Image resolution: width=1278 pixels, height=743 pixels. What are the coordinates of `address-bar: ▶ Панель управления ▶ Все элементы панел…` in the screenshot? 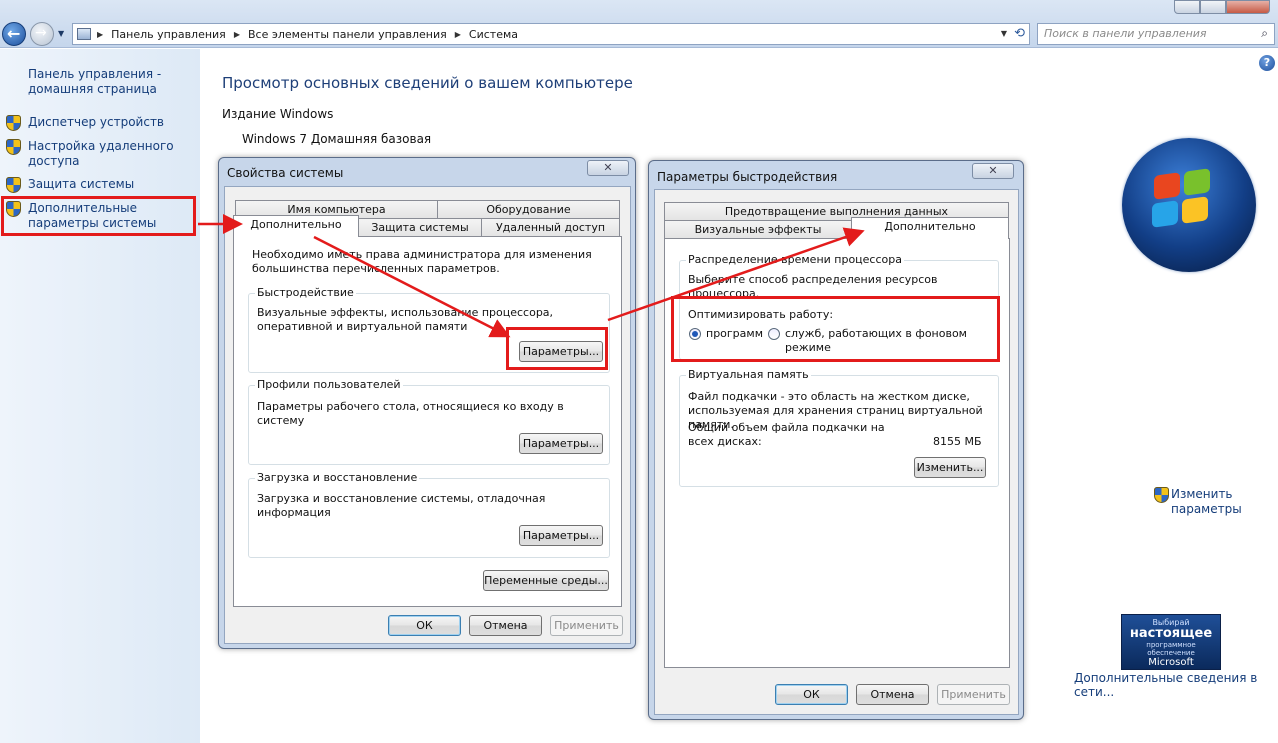 It's located at (551, 34).